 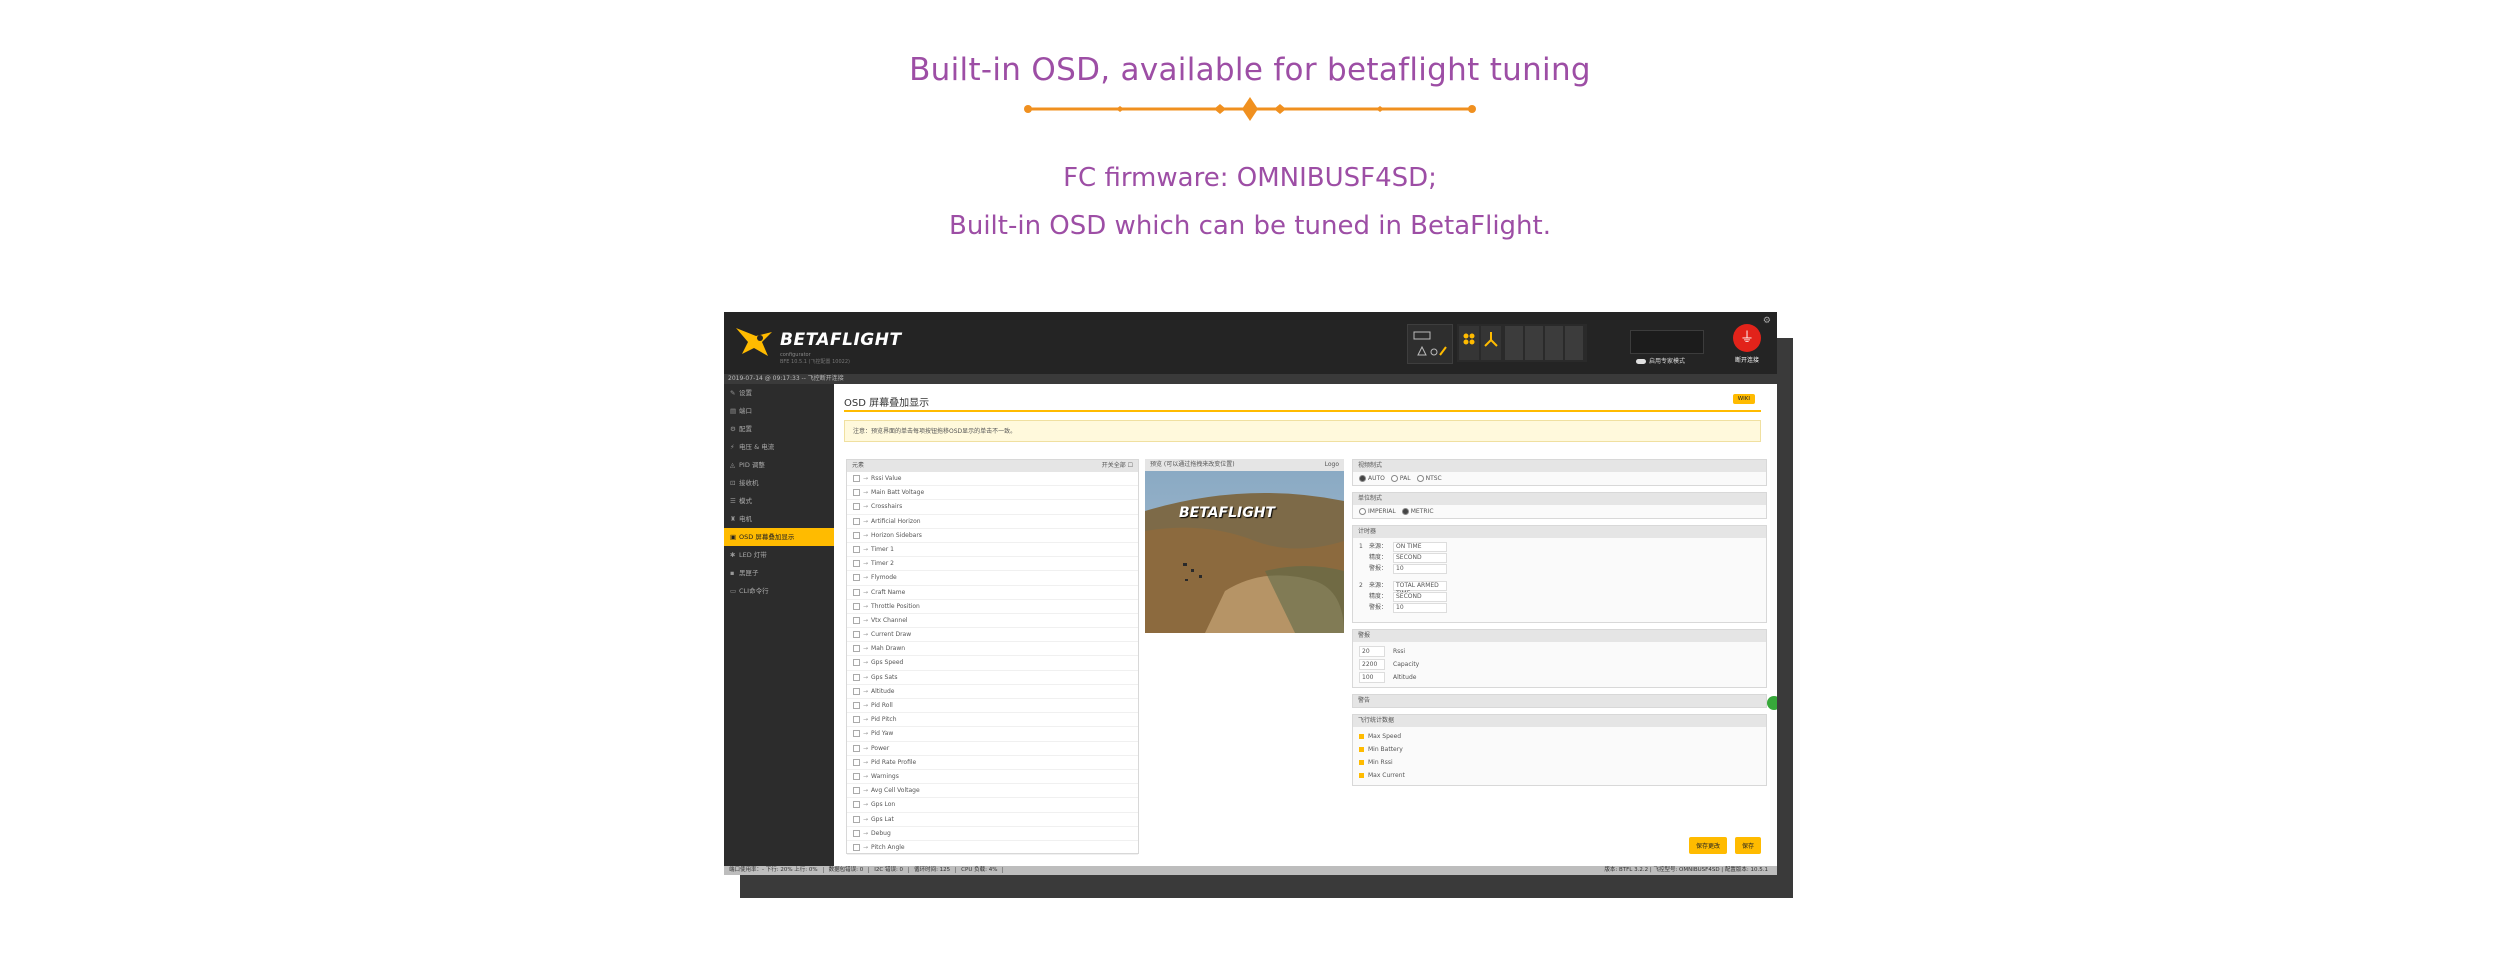 What do you see at coordinates (992, 820) in the screenshot?
I see `list-item: → Gps Lat` at bounding box center [992, 820].